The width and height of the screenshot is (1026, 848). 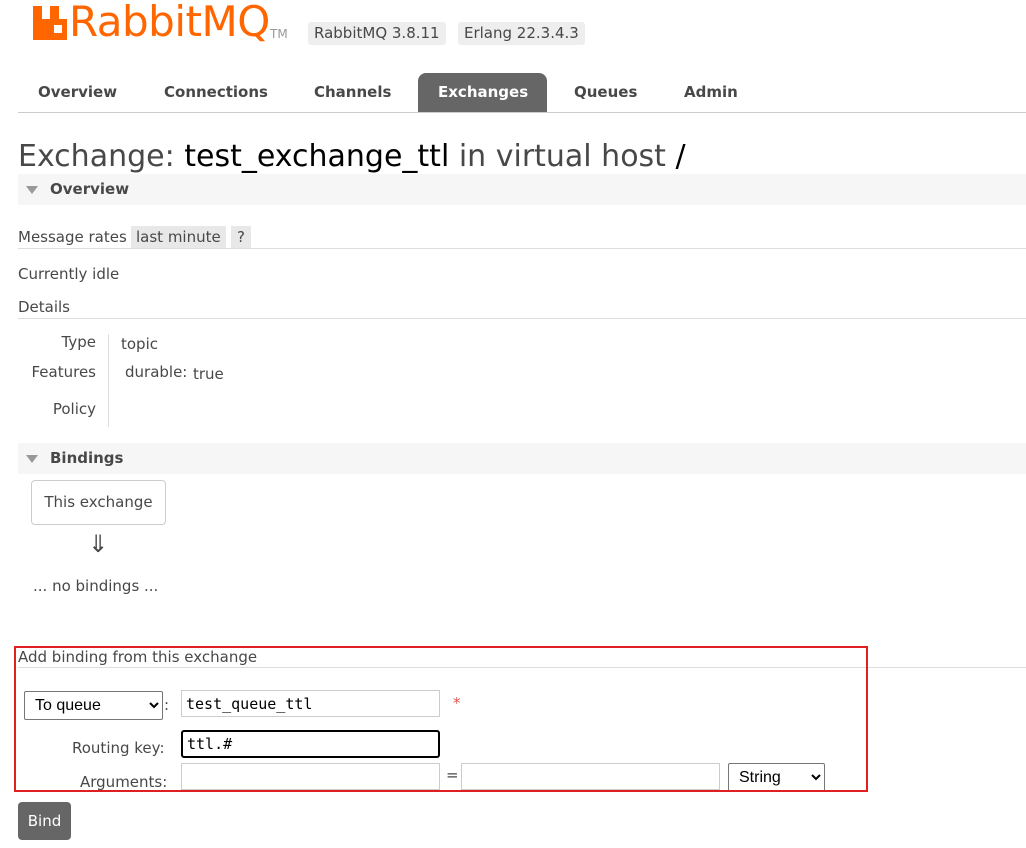 I want to click on title-prefix: Exchange:, so click(x=96, y=156).